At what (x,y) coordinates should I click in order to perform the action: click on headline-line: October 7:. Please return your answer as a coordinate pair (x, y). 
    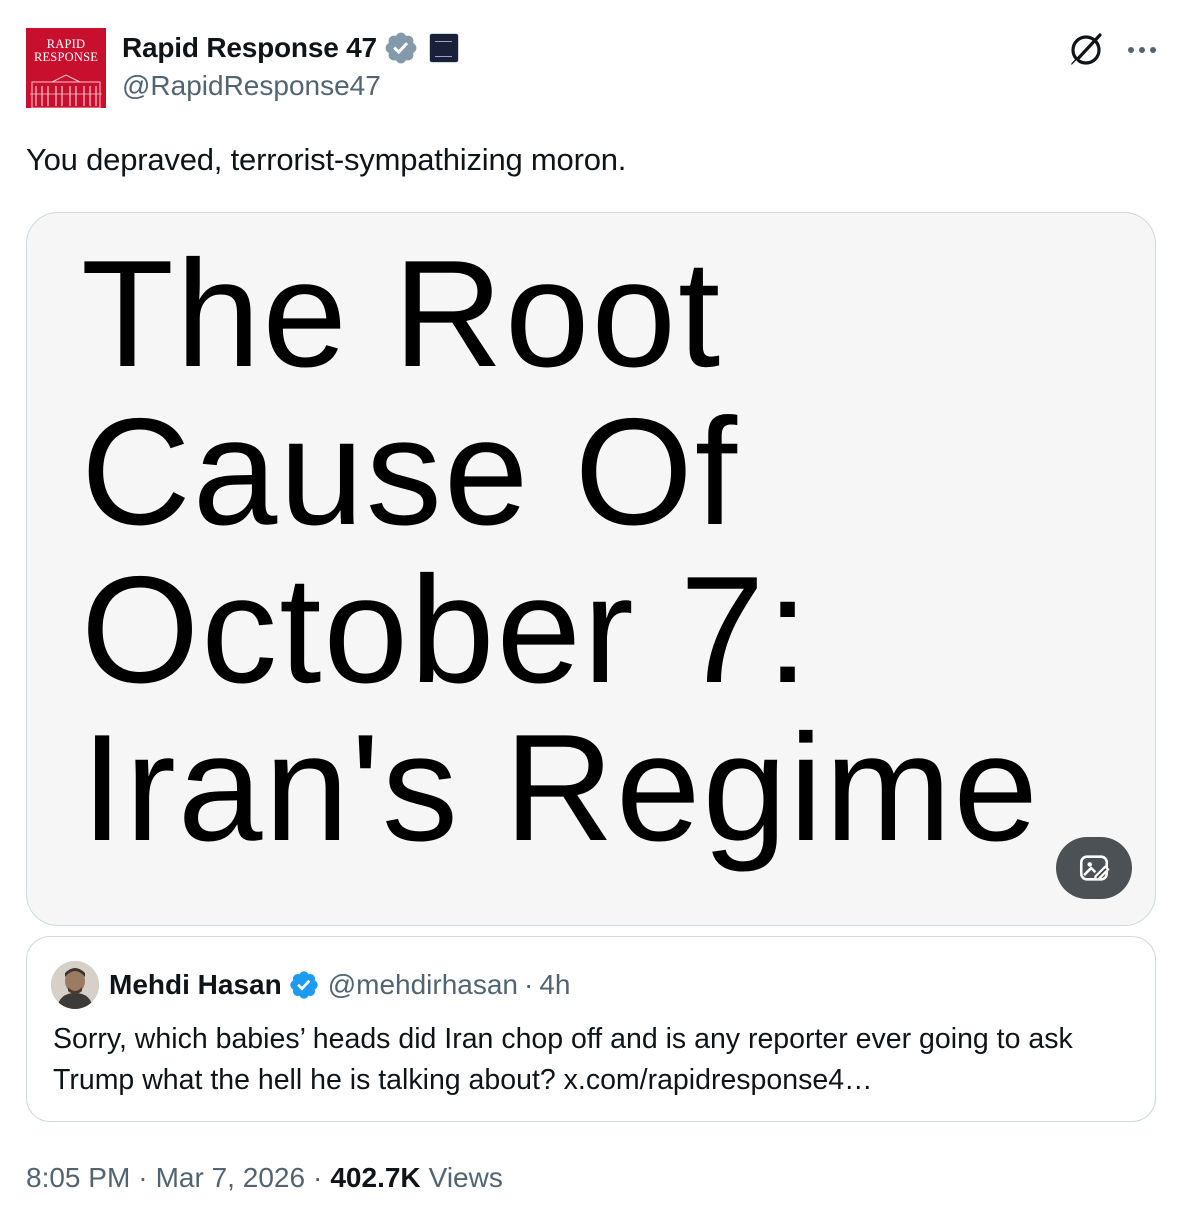
    Looking at the image, I should click on (446, 630).